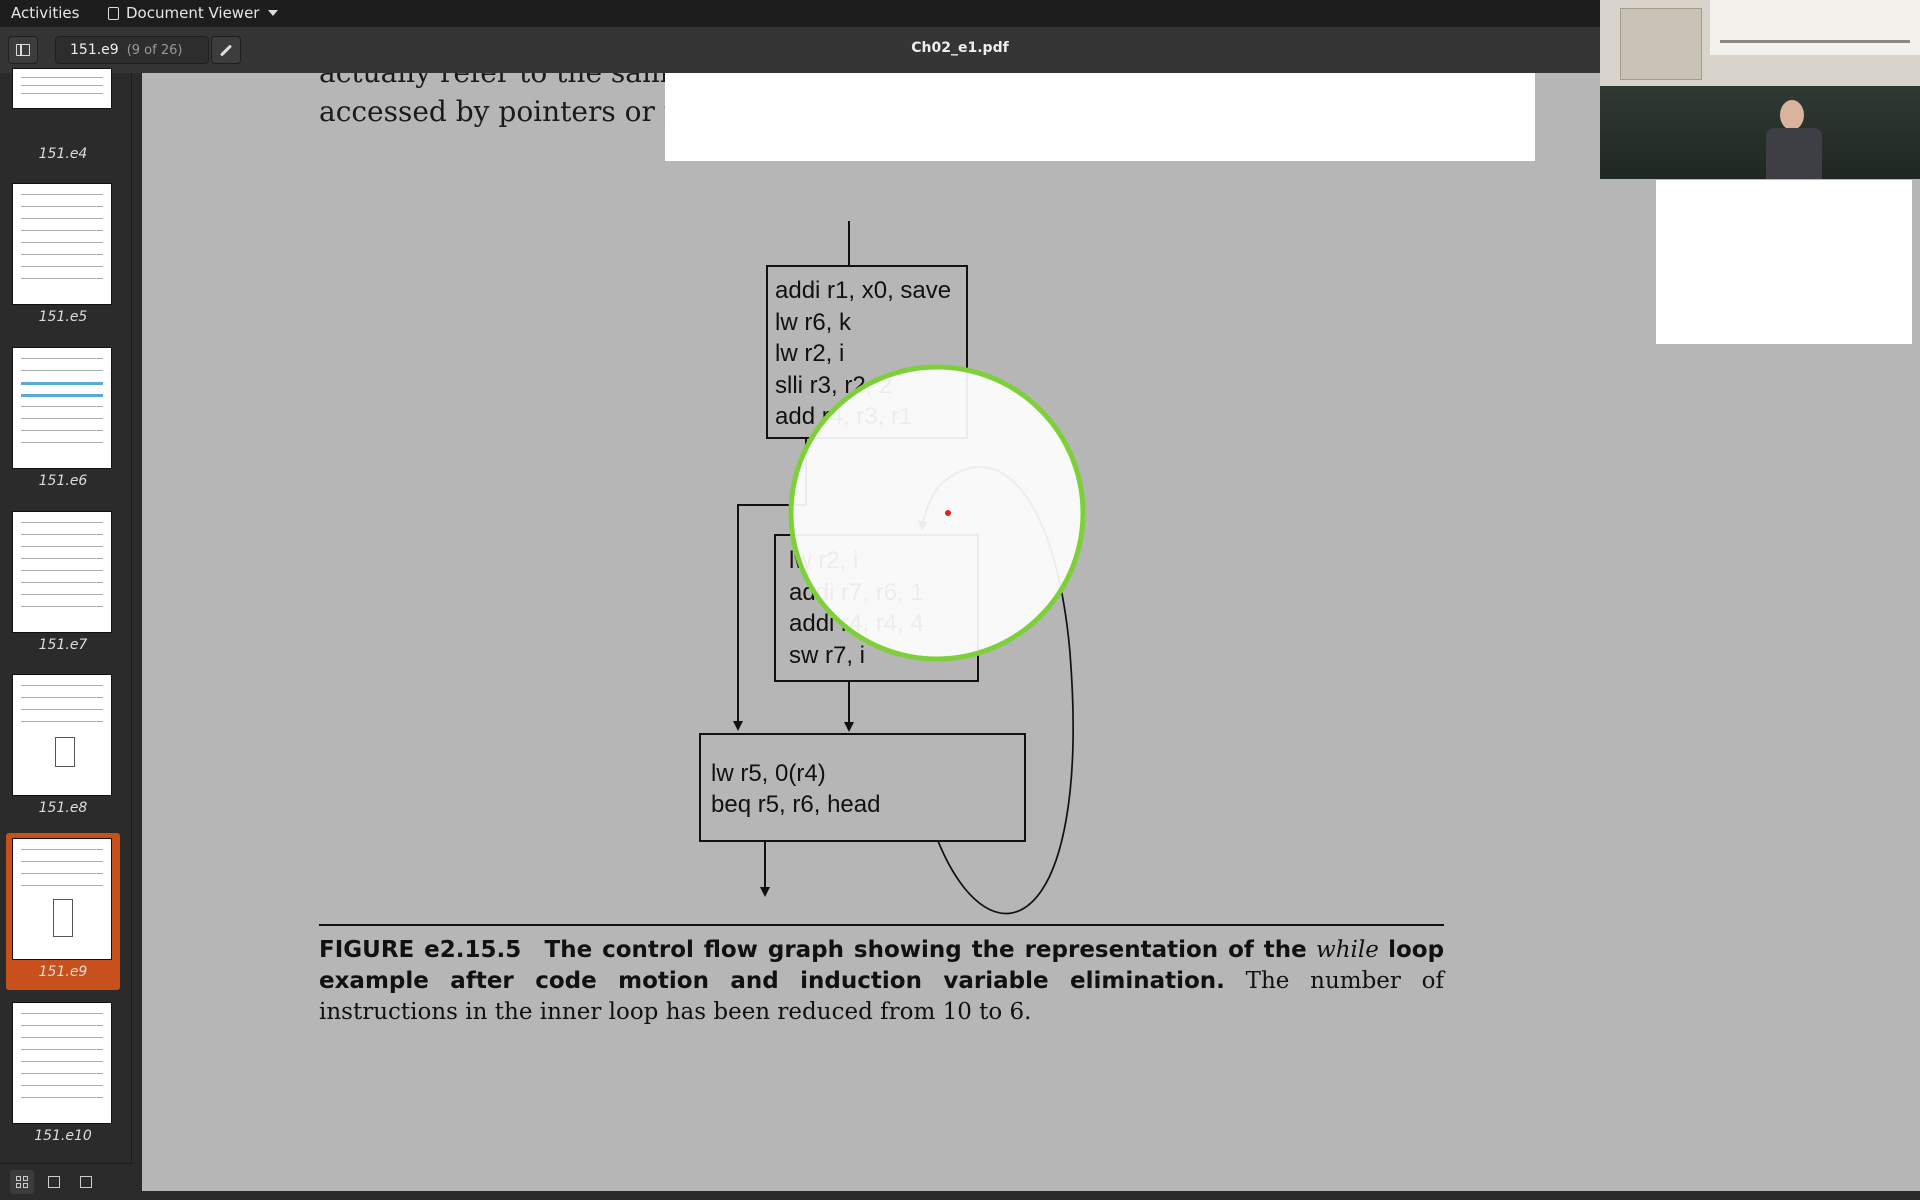 This screenshot has width=1920, height=1200. What do you see at coordinates (420, 950) in the screenshot?
I see `figure-number: FIGURE e2.15.5` at bounding box center [420, 950].